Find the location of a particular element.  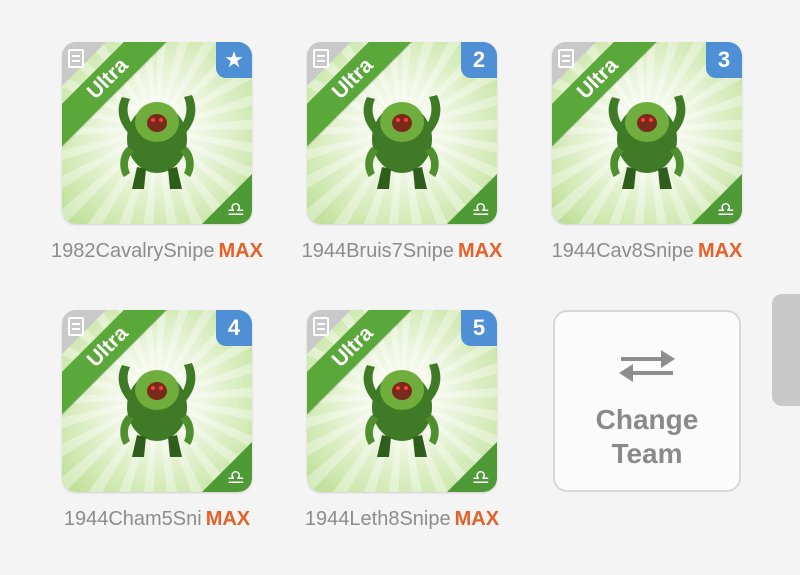

swap-arrows-icon is located at coordinates (647, 366).